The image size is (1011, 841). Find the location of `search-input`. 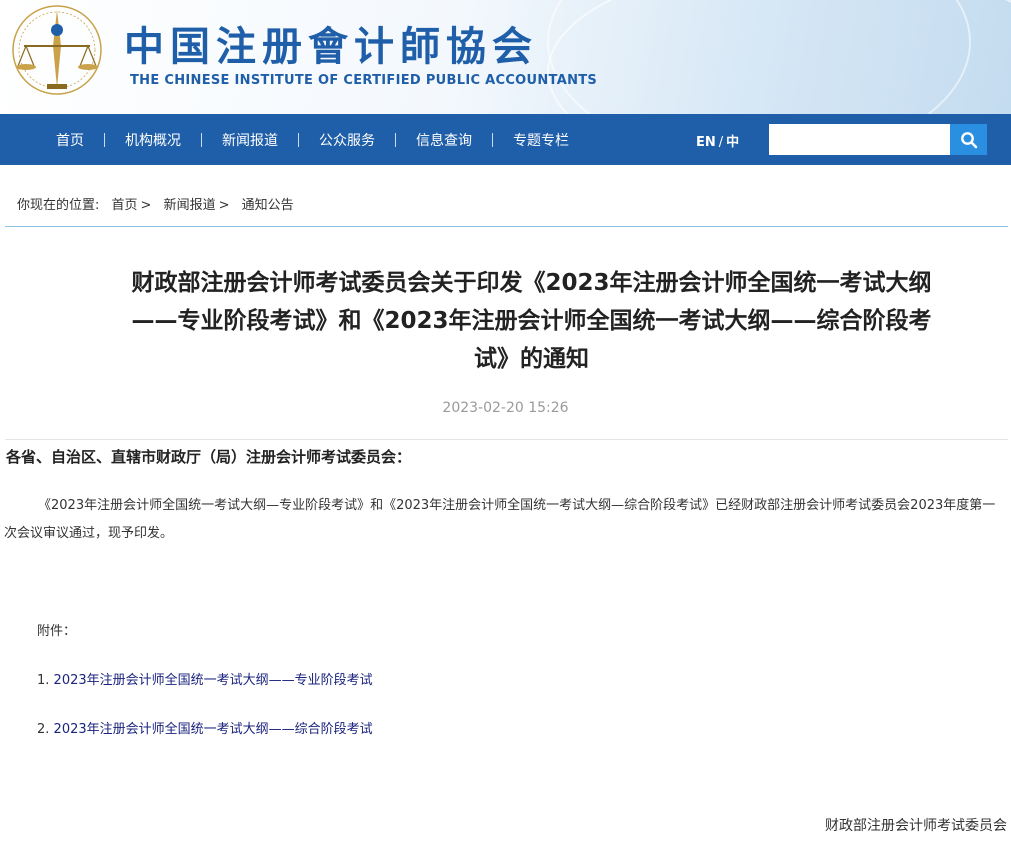

search-input is located at coordinates (859, 139).